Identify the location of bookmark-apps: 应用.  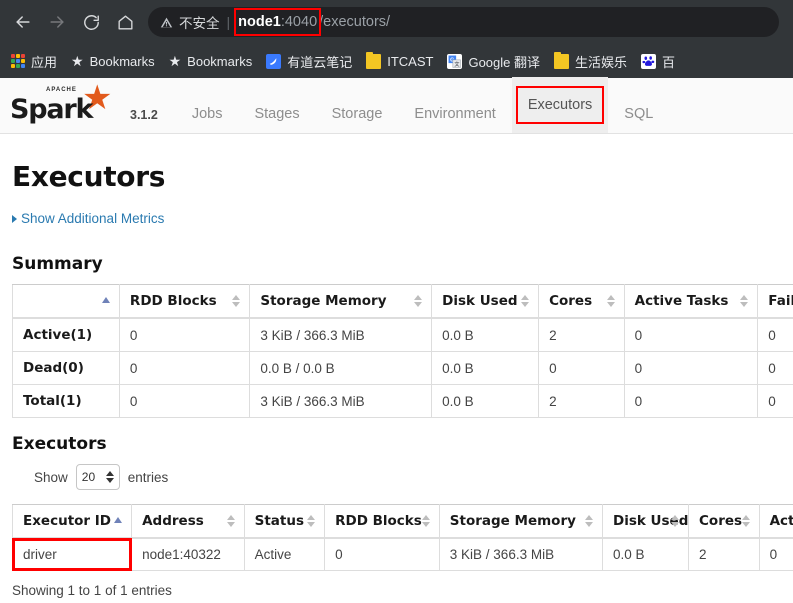
(34, 61).